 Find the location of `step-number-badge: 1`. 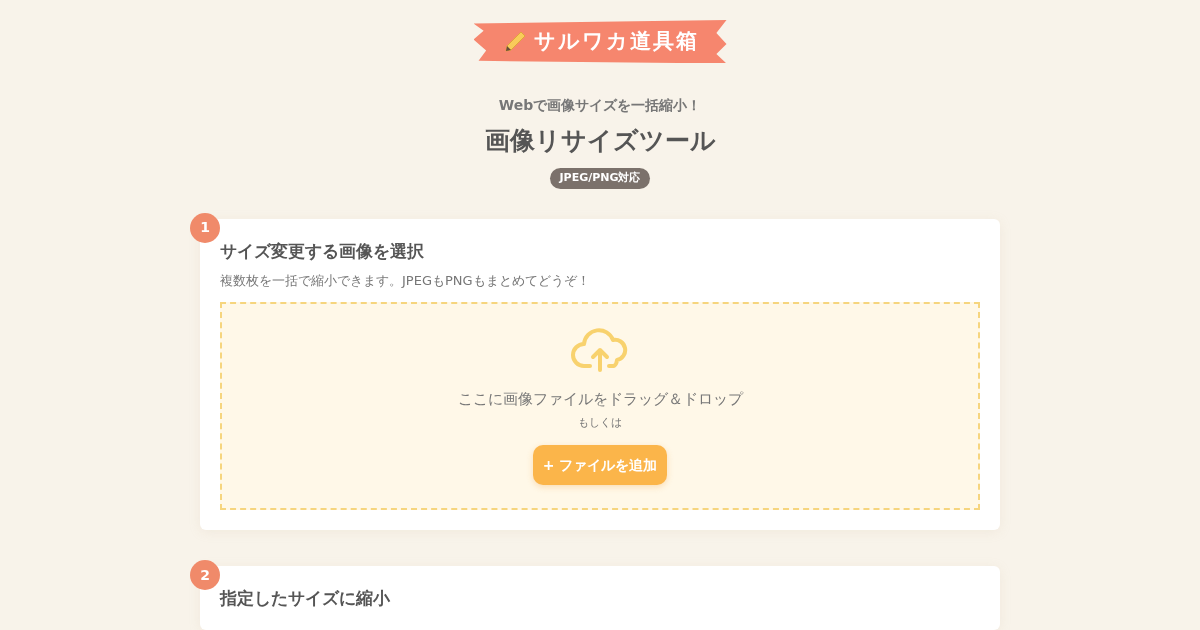

step-number-badge: 1 is located at coordinates (205, 227).